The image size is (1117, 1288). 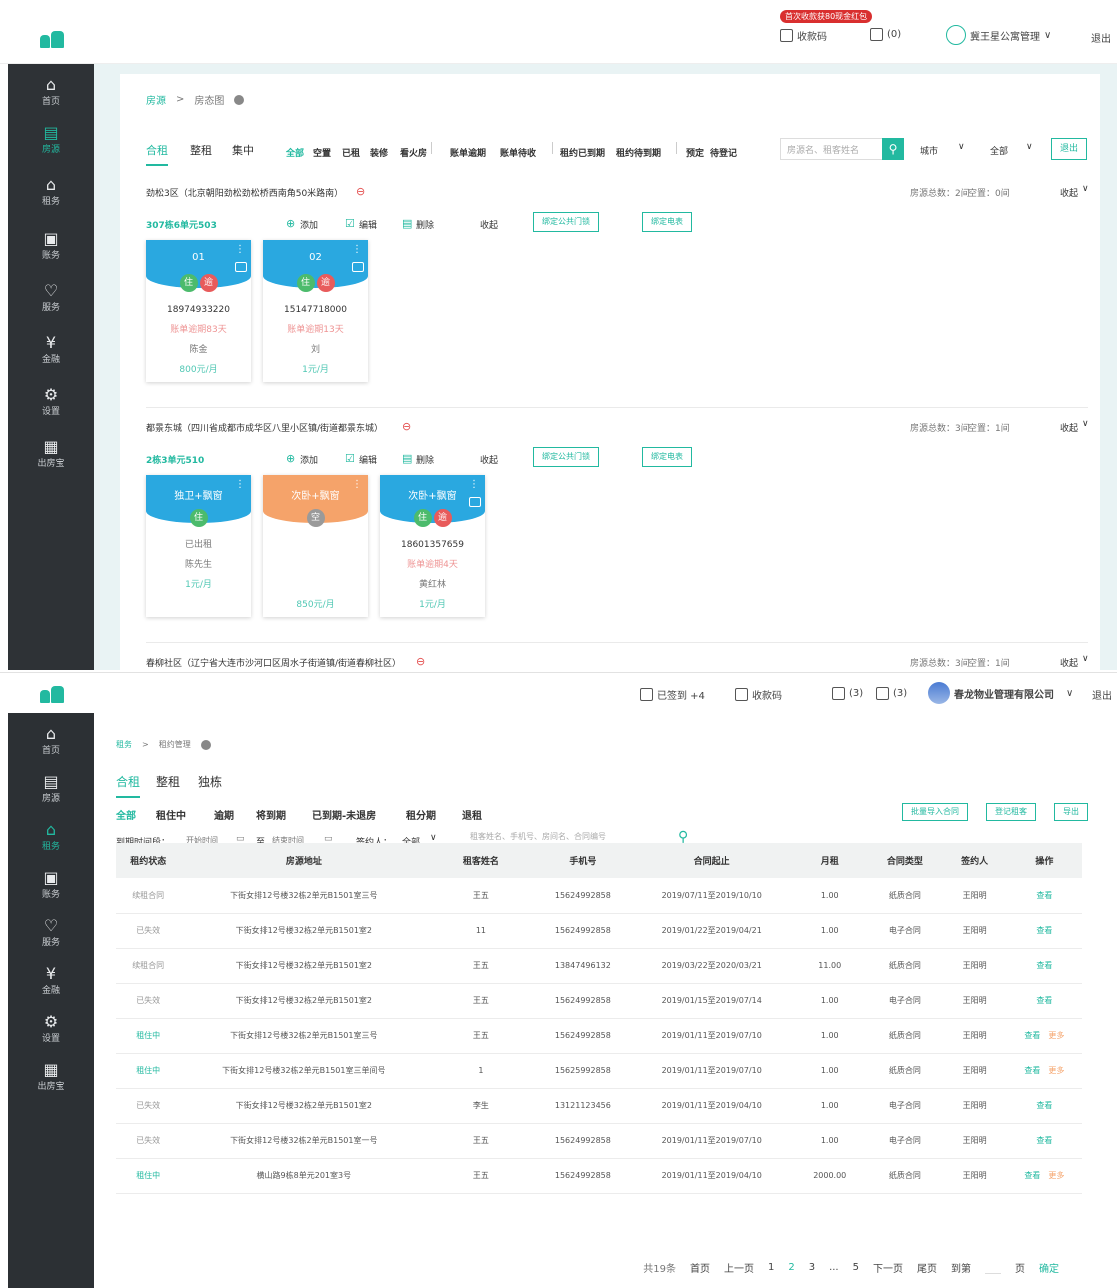 What do you see at coordinates (1102, 694) in the screenshot?
I see `logout-link: 退出` at bounding box center [1102, 694].